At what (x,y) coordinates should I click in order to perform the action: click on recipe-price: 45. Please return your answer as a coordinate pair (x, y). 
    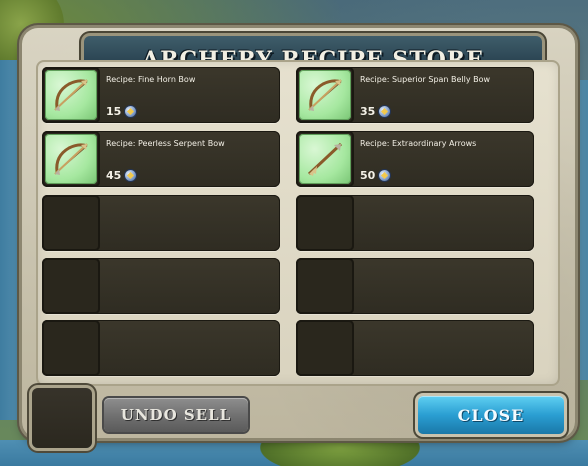
    Looking at the image, I should click on (121, 175).